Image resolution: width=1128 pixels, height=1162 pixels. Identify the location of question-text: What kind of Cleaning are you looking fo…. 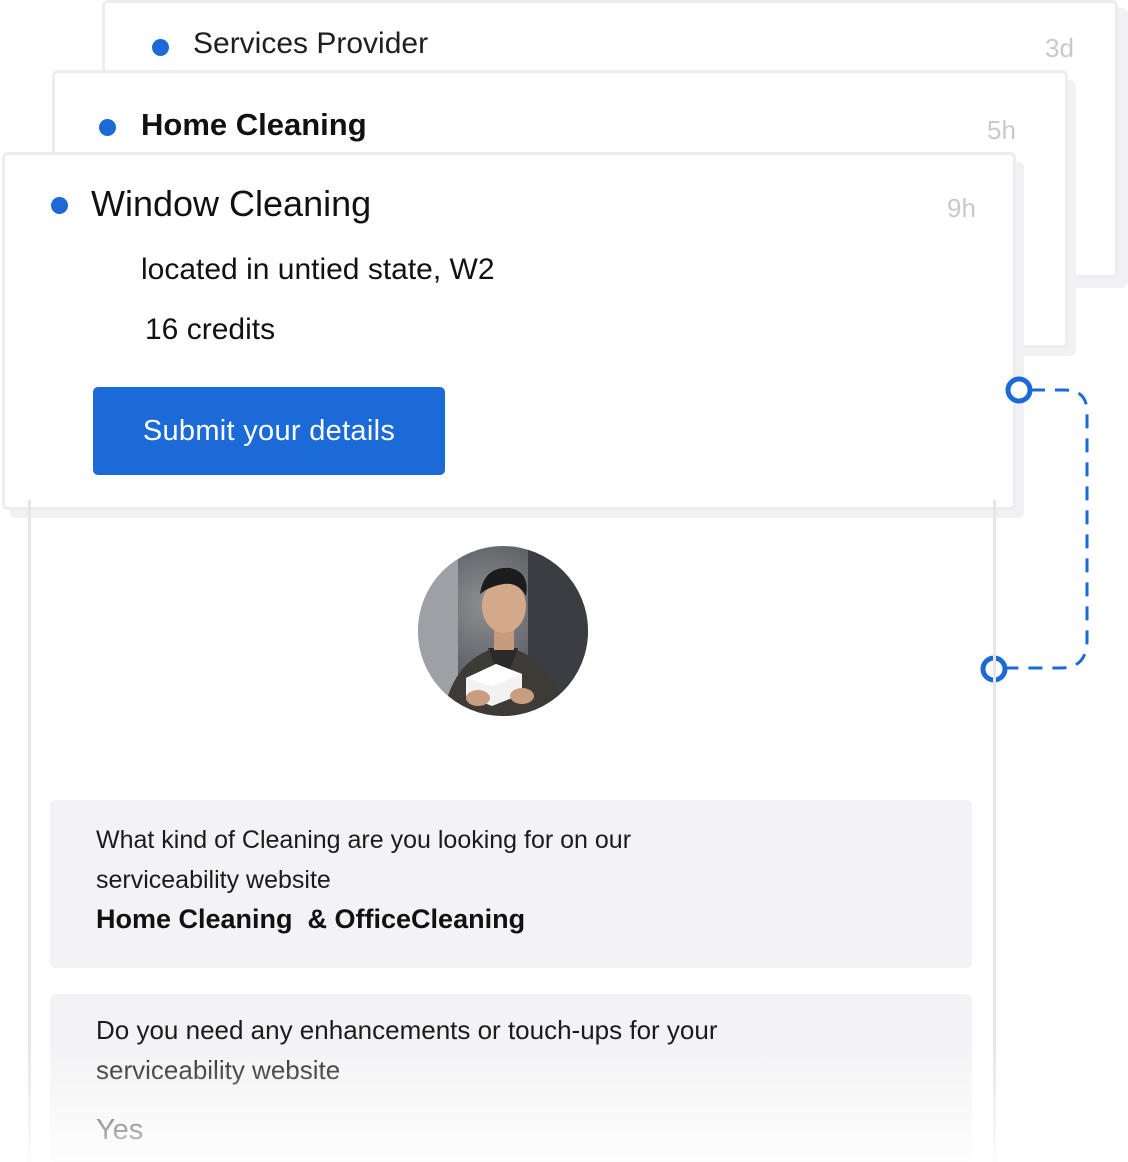
(364, 860).